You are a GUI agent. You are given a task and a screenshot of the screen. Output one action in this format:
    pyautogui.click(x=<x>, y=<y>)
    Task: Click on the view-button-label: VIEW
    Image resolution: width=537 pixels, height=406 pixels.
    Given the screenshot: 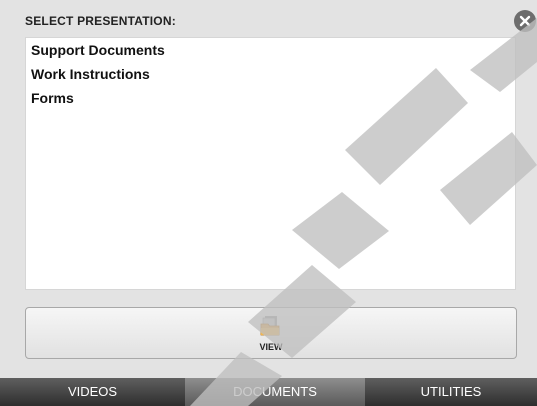 What is the action you would take?
    pyautogui.click(x=271, y=347)
    